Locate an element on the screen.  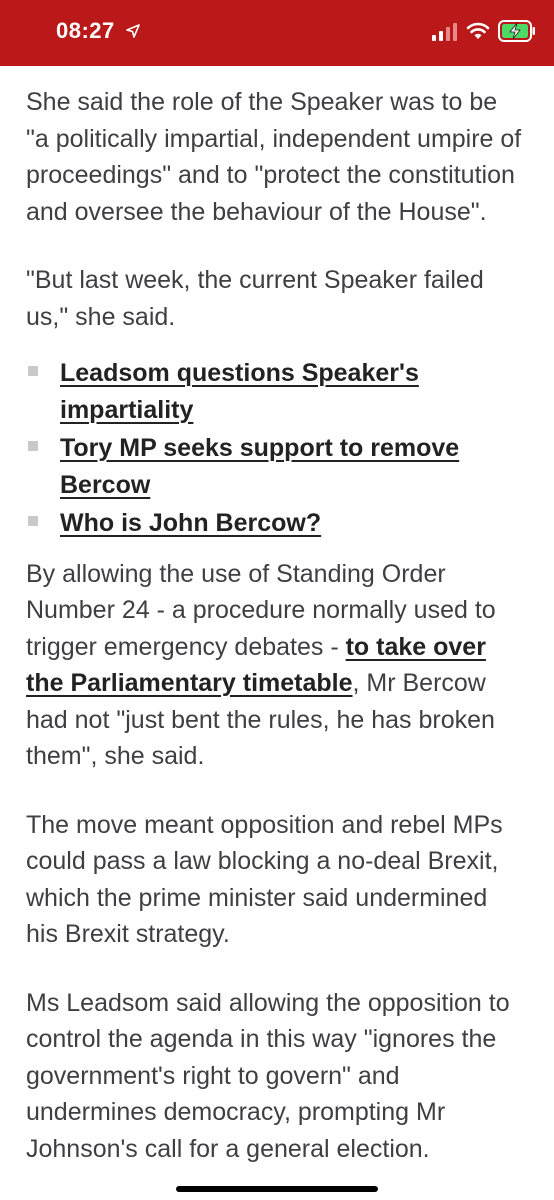
cellular-signal-icon is located at coordinates (444, 32).